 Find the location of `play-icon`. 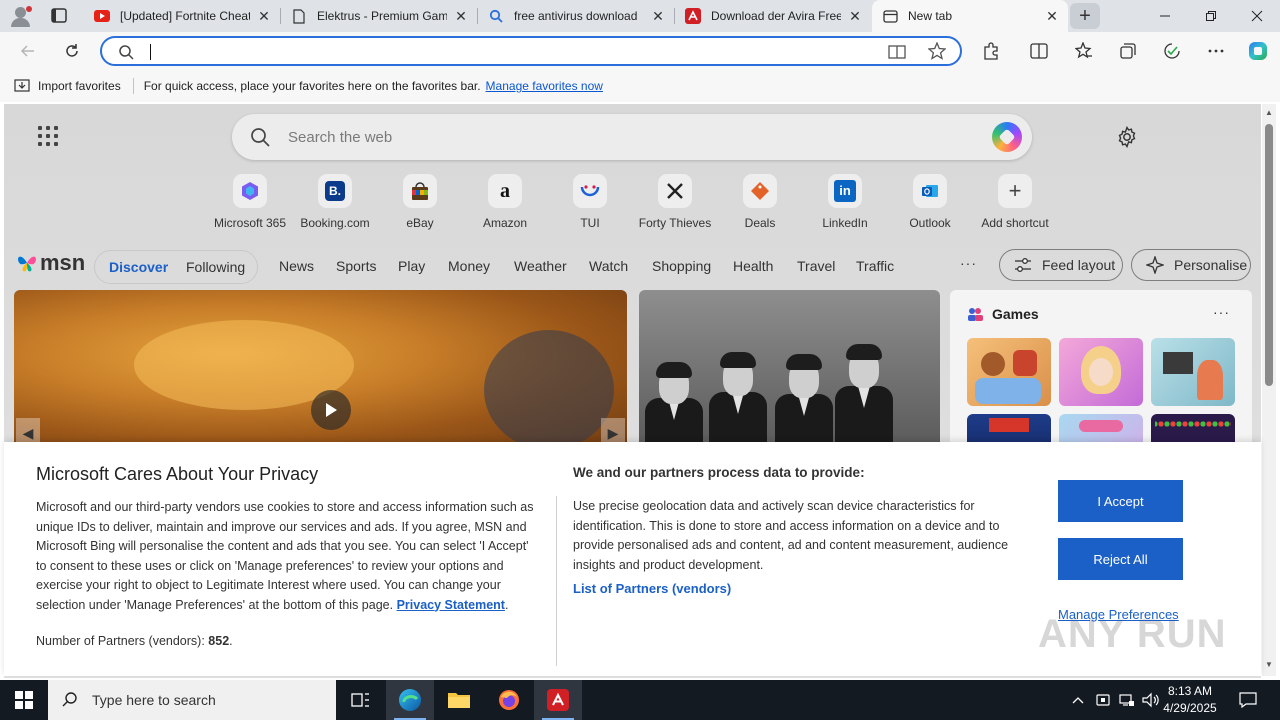

play-icon is located at coordinates (331, 410).